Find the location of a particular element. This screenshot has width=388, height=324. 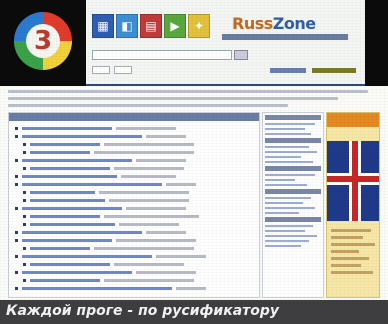

login-field is located at coordinates (101, 70).